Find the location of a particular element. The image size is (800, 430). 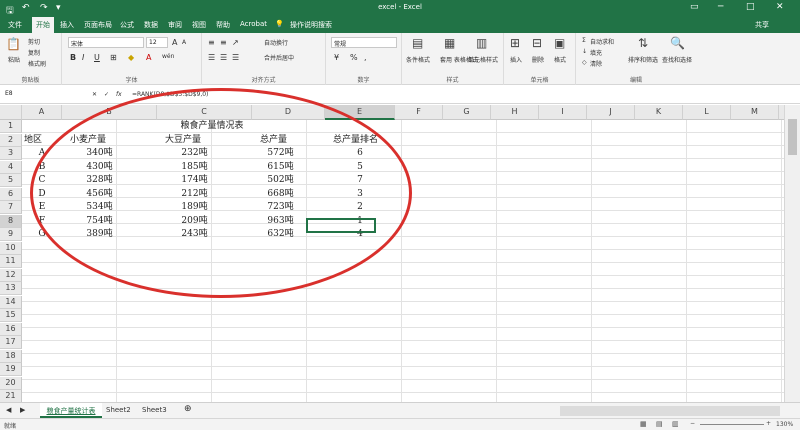

bold-button: B is located at coordinates (73, 57).